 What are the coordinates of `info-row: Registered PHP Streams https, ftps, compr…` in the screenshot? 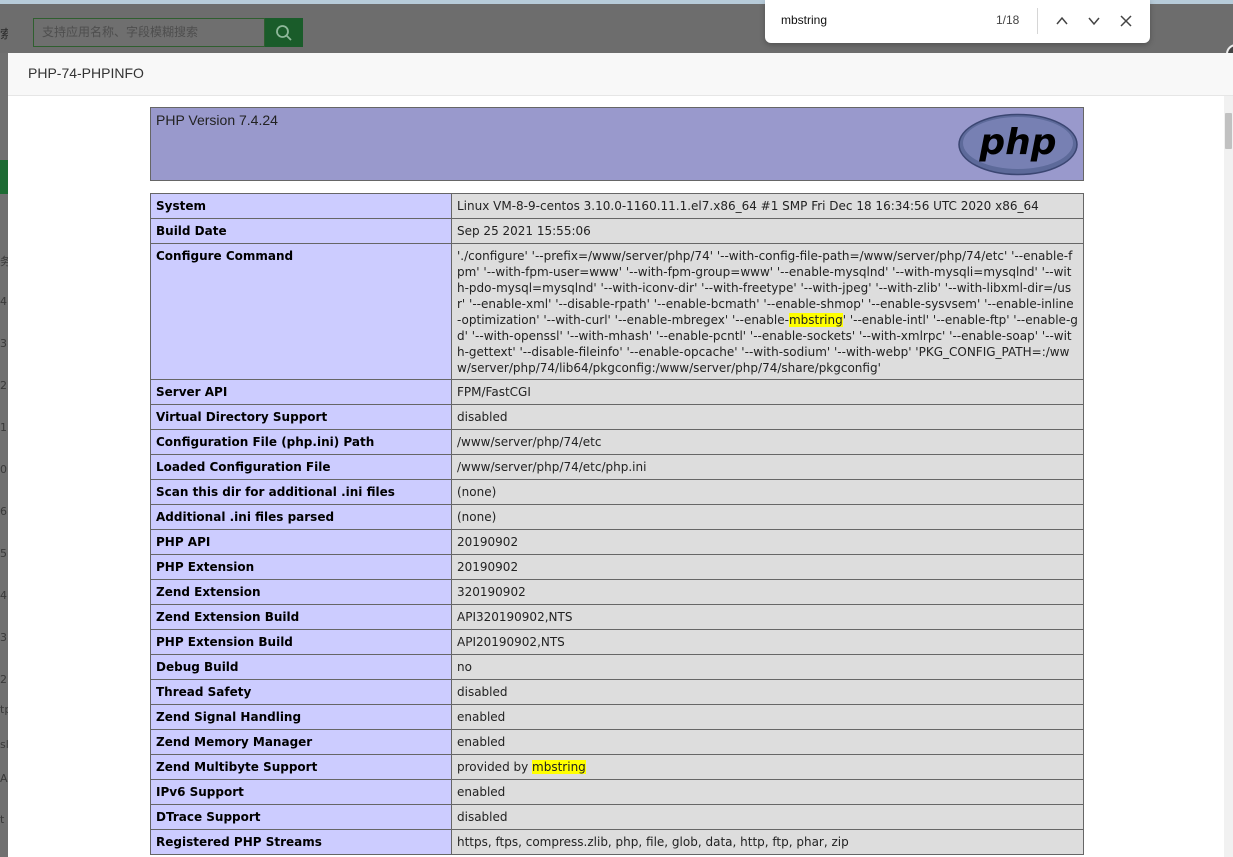 It's located at (617, 842).